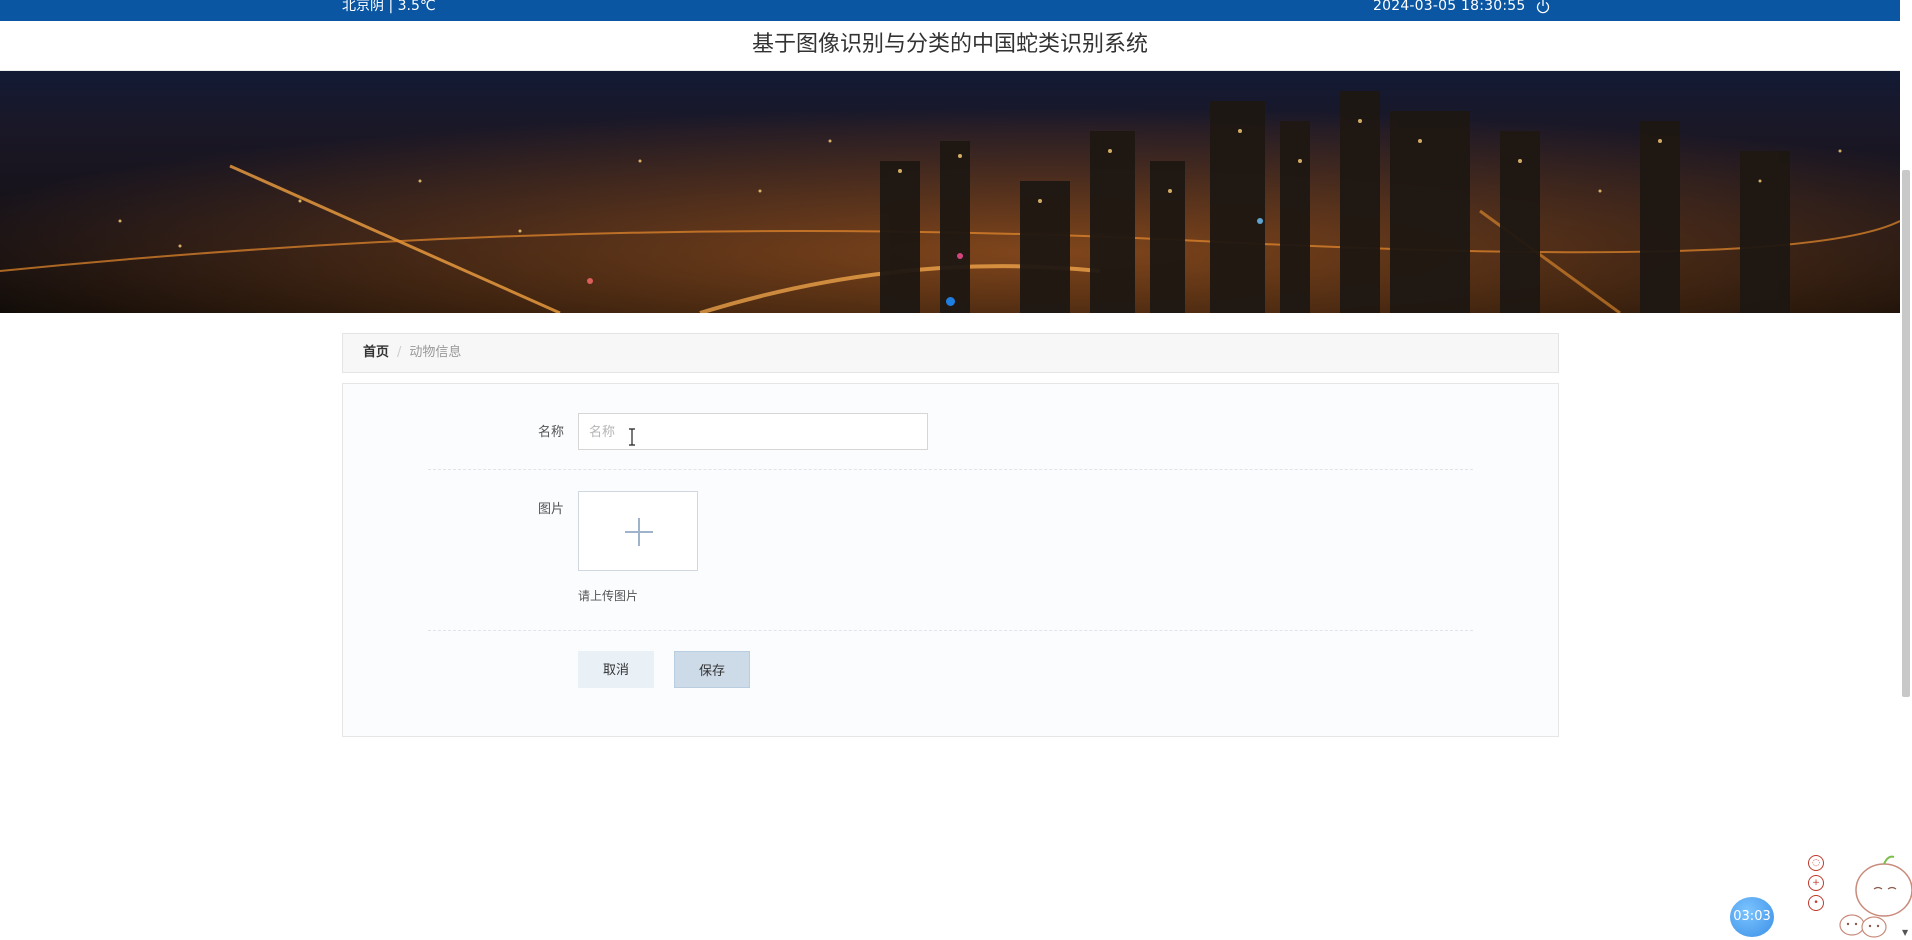 The image size is (1912, 940). What do you see at coordinates (616, 669) in the screenshot?
I see `cancel-button: 取消` at bounding box center [616, 669].